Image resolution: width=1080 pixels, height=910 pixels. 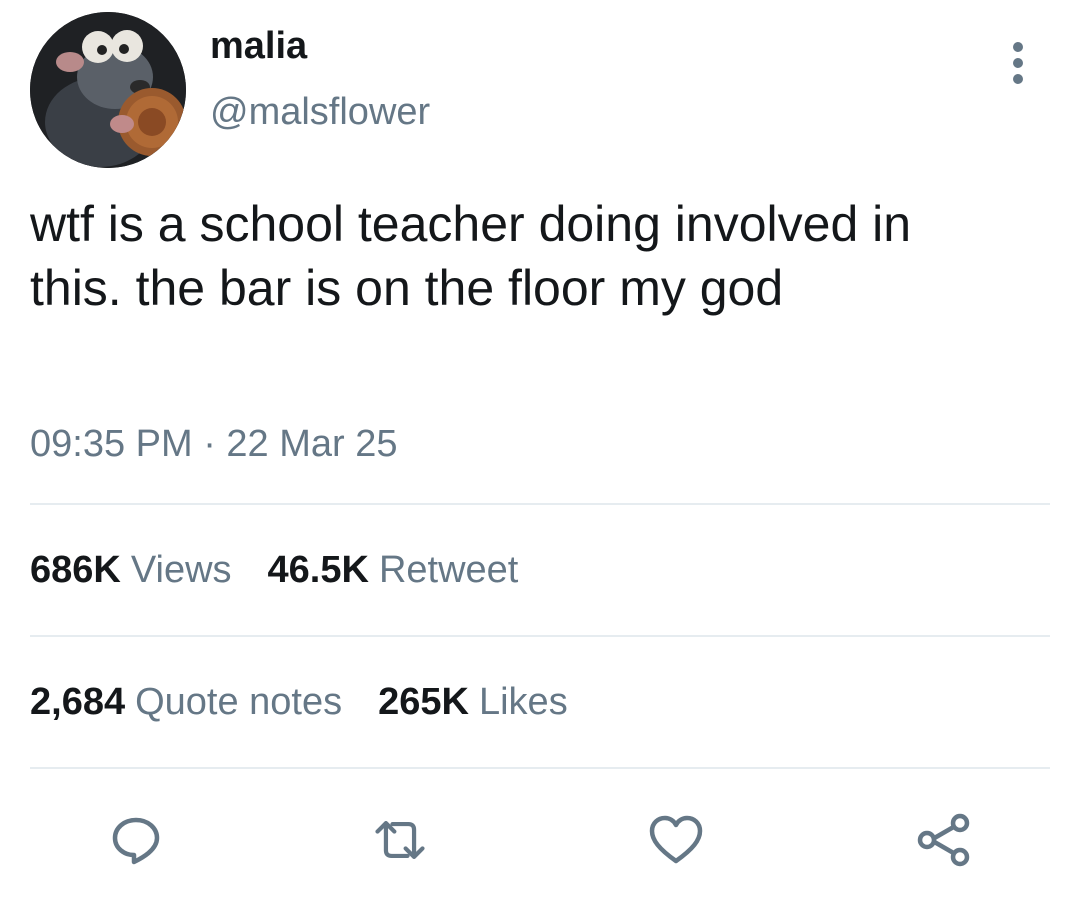 I want to click on like-button, so click(x=676, y=840).